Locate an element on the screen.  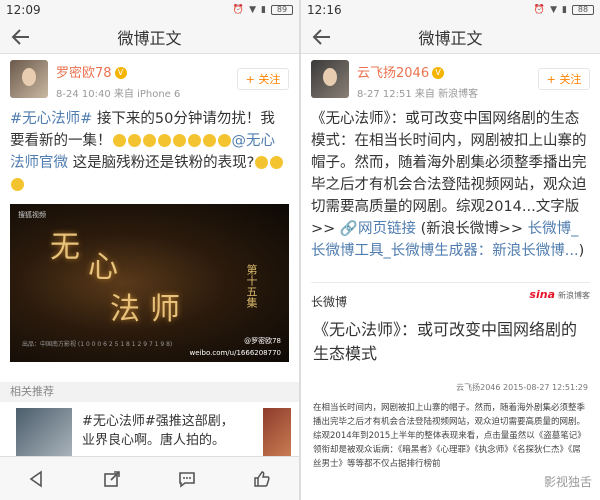
long-weibo-byline: 云飞扬2046 2015-08-27 12:51:29 is located at coordinates (522, 387).